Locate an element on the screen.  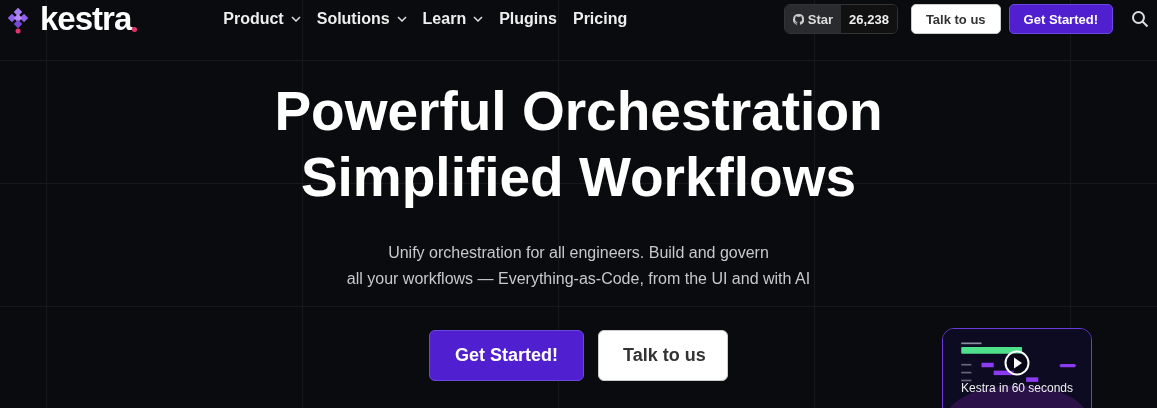
logo-dot-icon is located at coordinates (135, 29).